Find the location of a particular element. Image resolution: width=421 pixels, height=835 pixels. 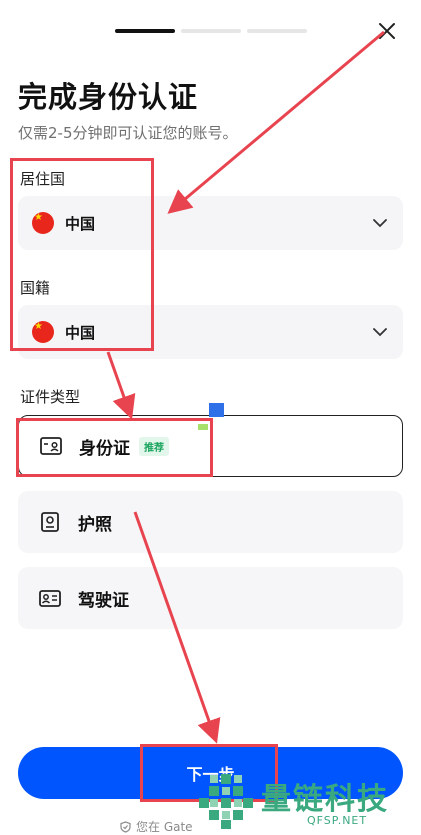

watermark-logo-icon is located at coordinates (226, 801).